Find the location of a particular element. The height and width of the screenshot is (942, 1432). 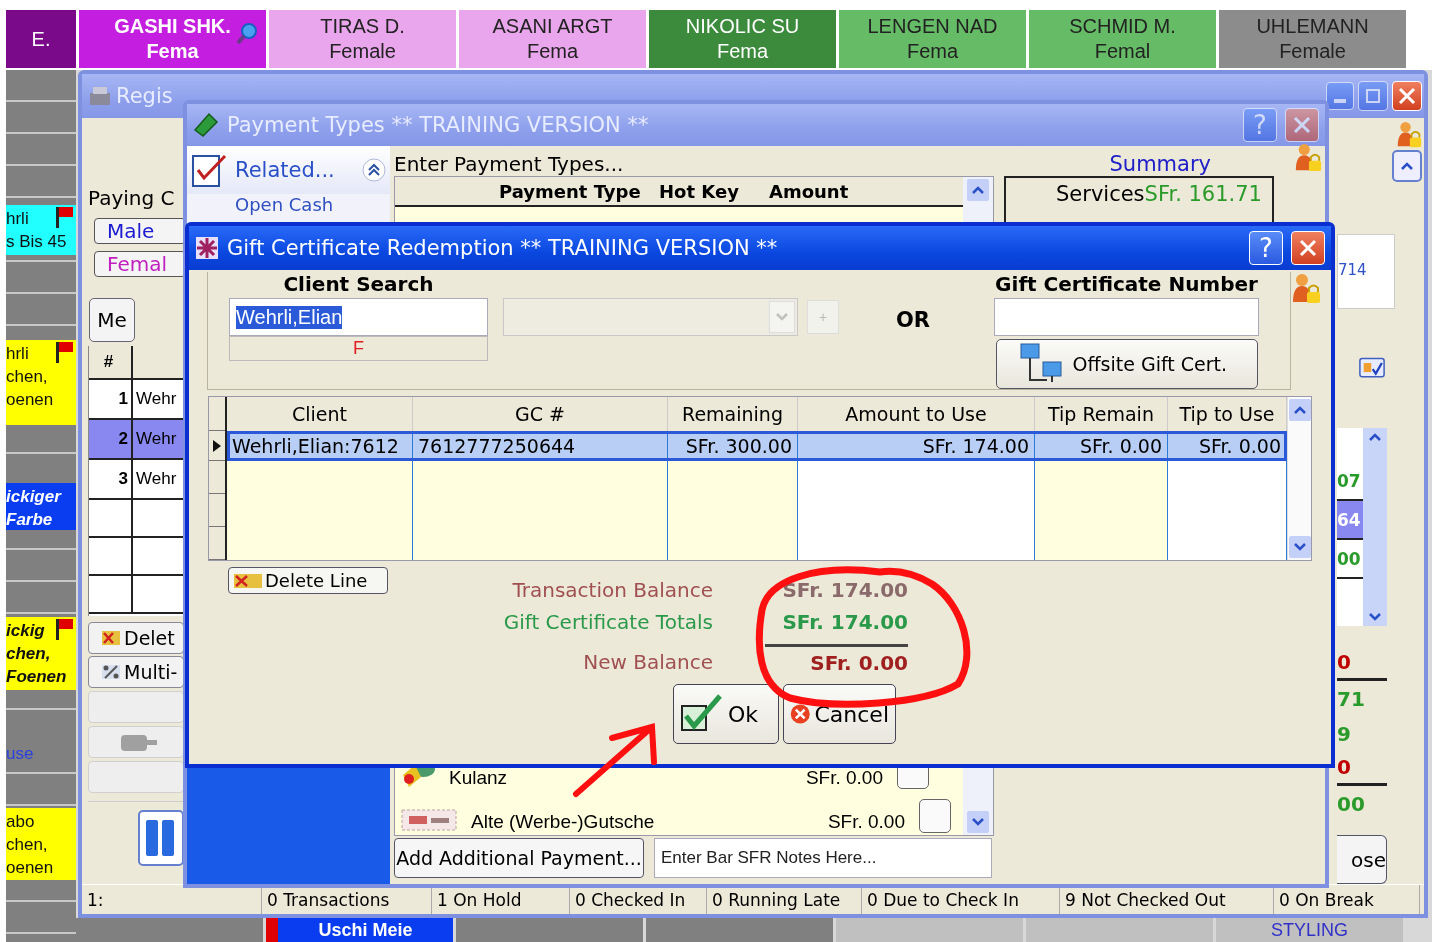

column-header: Hot Key is located at coordinates (699, 191).